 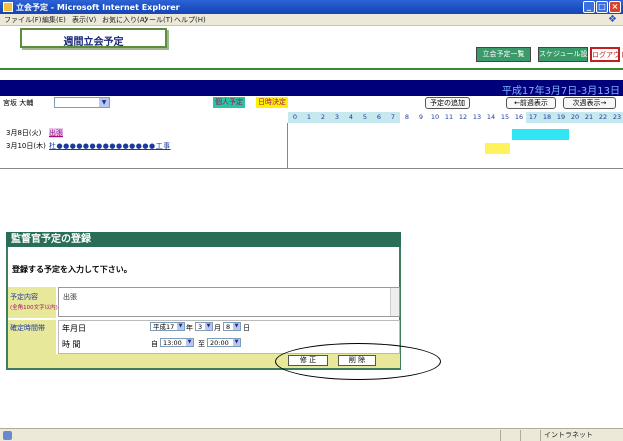 What do you see at coordinates (7, 435) in the screenshot?
I see `page-icon` at bounding box center [7, 435].